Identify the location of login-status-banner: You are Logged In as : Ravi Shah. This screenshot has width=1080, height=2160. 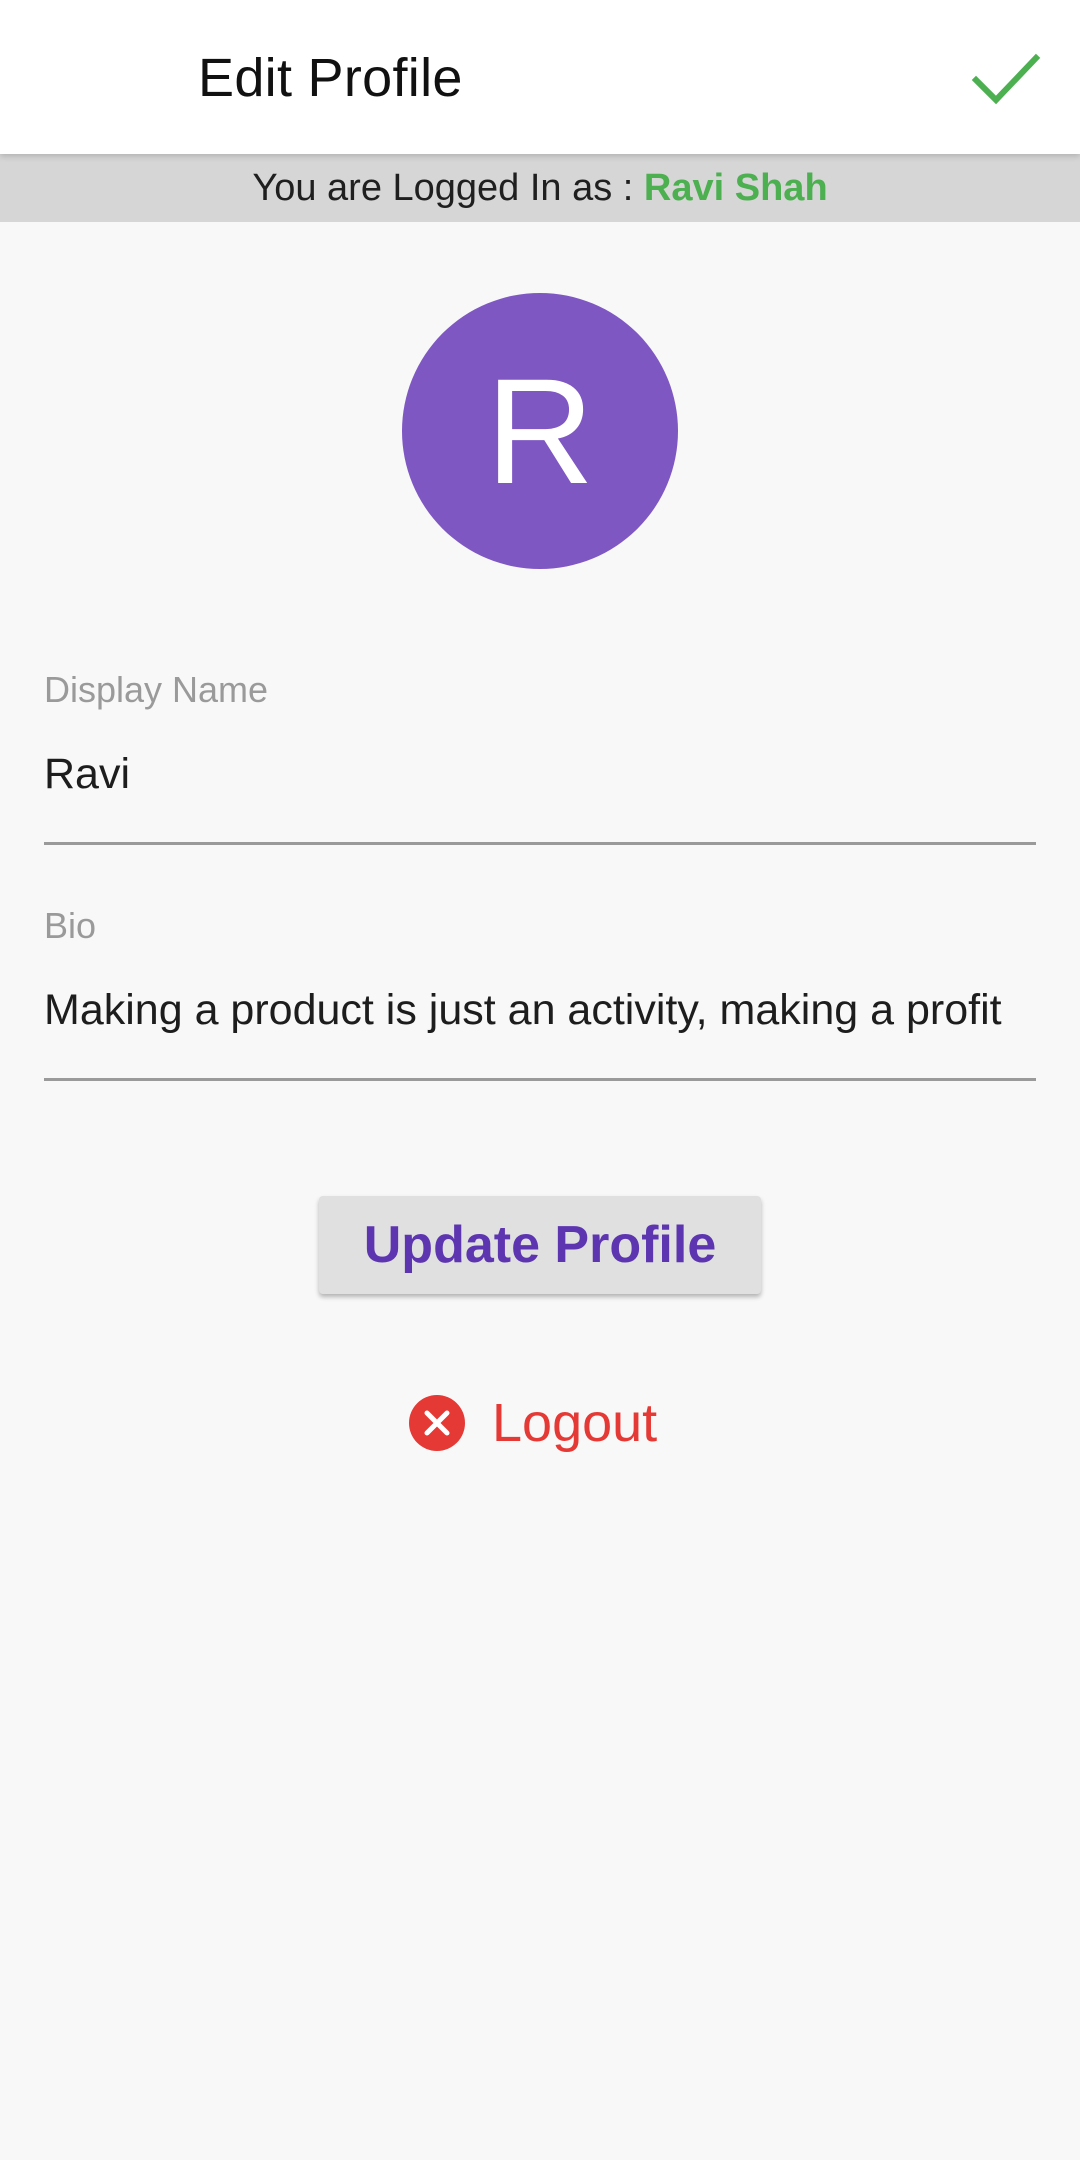
(540, 188).